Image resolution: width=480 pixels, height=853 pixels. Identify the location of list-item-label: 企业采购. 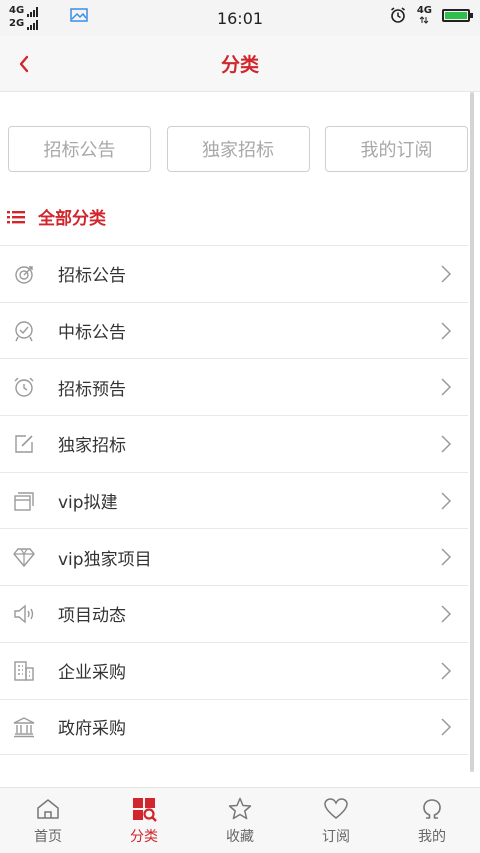
(92, 673).